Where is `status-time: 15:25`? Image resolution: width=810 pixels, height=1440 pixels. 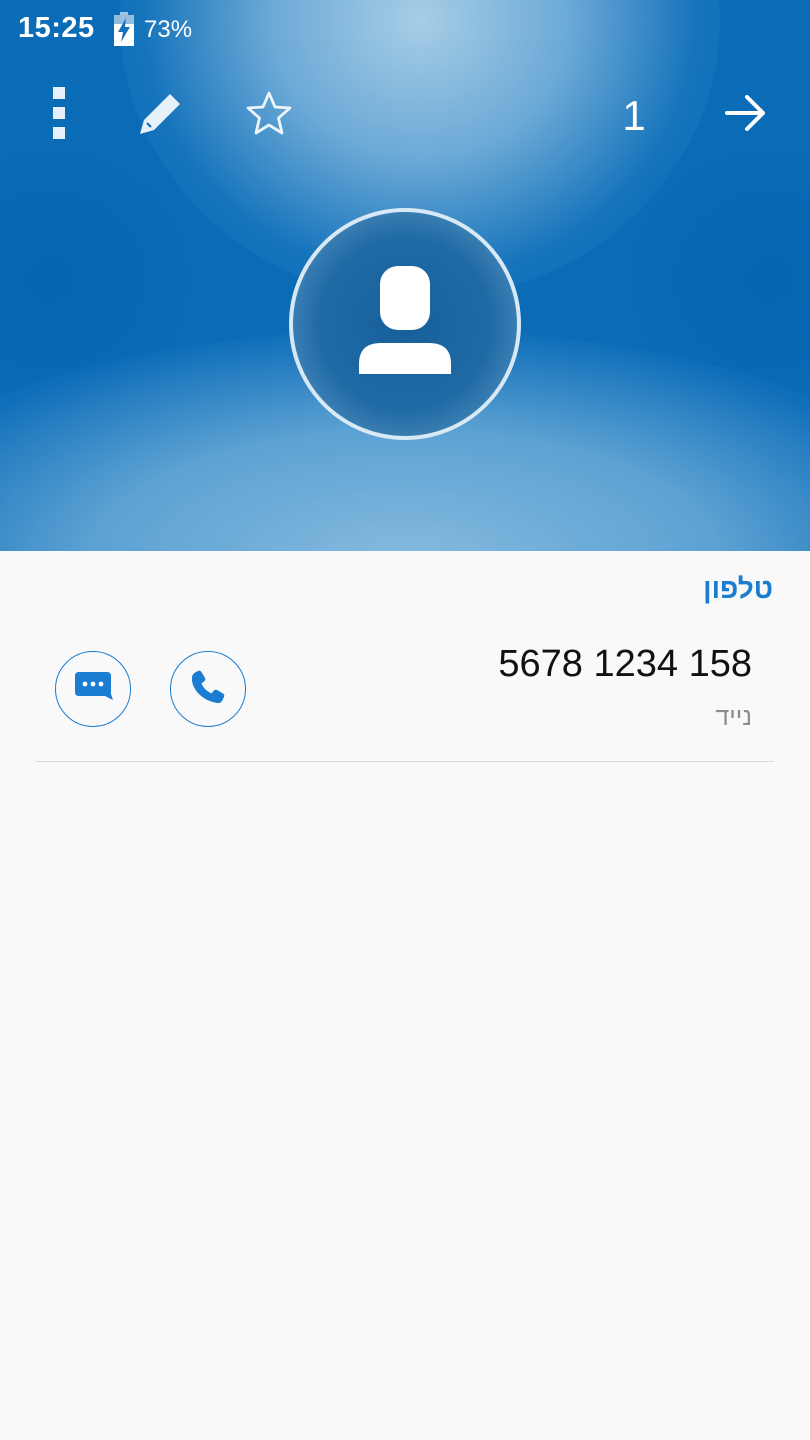
status-time: 15:25 is located at coordinates (56, 28).